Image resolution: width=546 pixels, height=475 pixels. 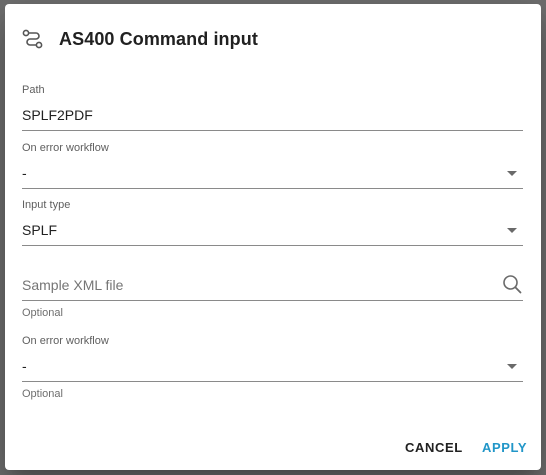 What do you see at coordinates (42, 313) in the screenshot?
I see `sample-xml-hint: Optional` at bounding box center [42, 313].